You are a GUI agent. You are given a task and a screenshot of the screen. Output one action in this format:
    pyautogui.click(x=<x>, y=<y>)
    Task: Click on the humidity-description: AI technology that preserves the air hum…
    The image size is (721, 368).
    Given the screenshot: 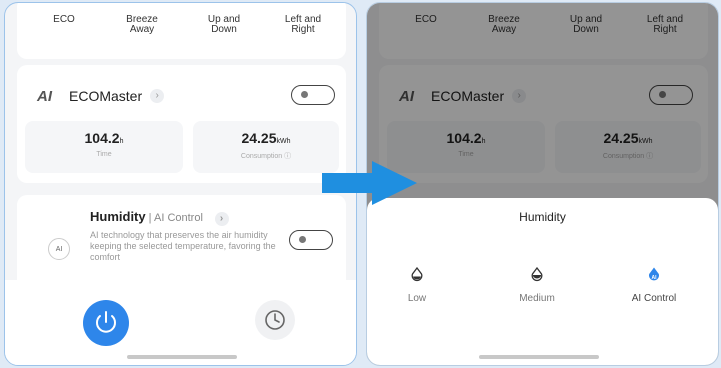 What is the action you would take?
    pyautogui.click(x=183, y=246)
    